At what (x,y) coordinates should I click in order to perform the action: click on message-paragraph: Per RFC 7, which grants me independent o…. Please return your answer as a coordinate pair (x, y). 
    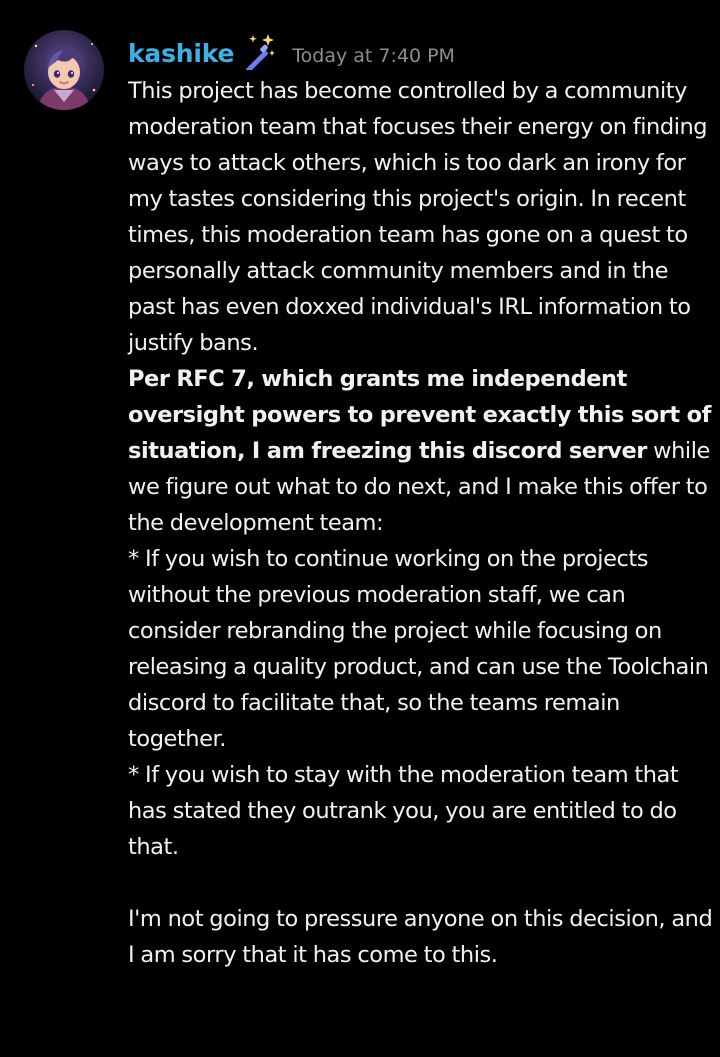
    Looking at the image, I should click on (423, 451).